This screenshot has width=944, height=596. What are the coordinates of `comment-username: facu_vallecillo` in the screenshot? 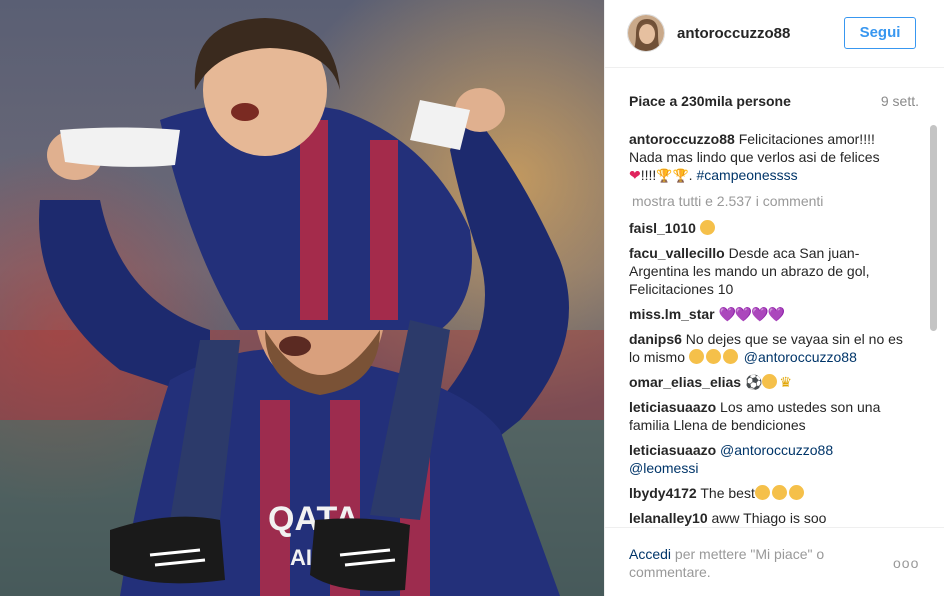 It's located at (677, 253).